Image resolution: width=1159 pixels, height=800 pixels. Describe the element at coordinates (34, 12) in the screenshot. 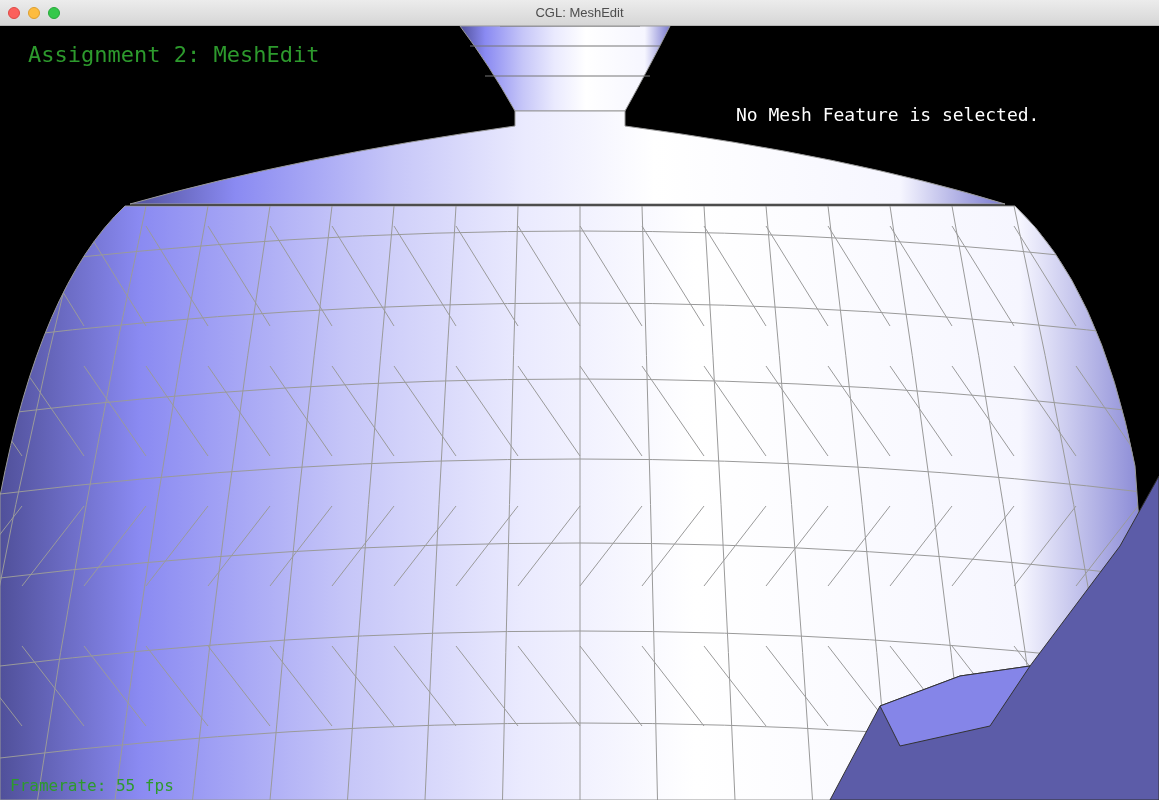

I see `minimize-icon` at that location.